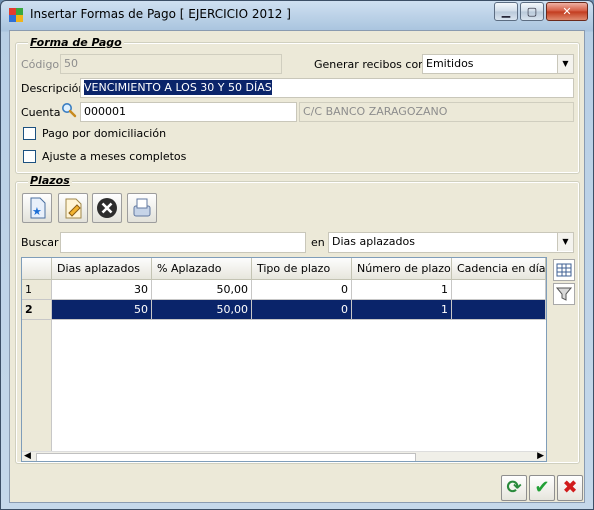  Describe the element at coordinates (37, 290) in the screenshot. I see `row-index: 1` at that location.